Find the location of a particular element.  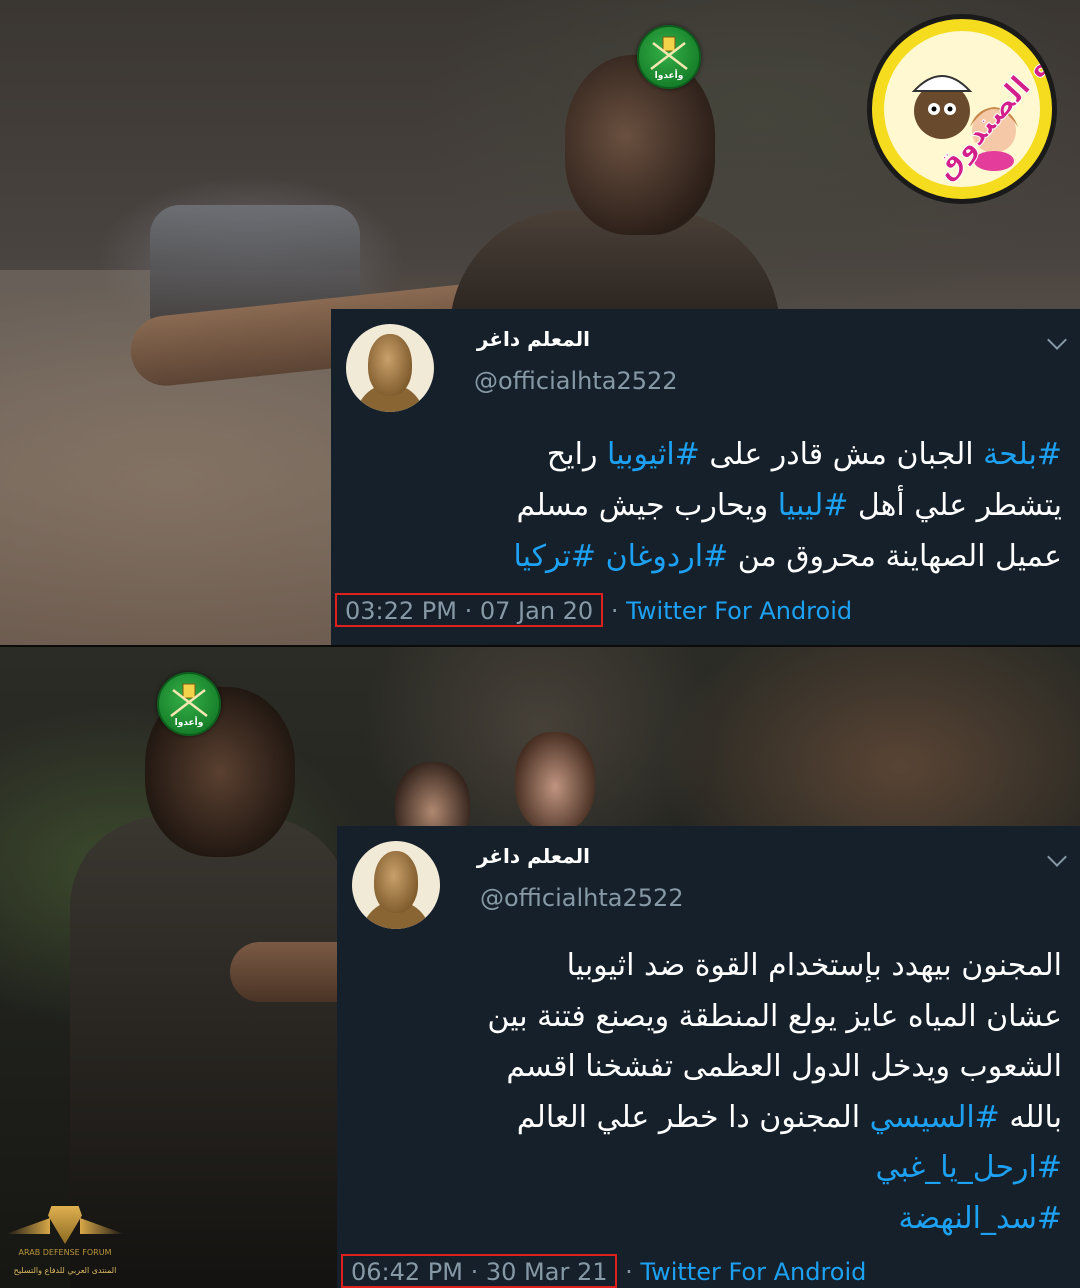

tweet-line: #بلحة الجبان مش قادر على #اثيوبيا رايح is located at coordinates (788, 454).